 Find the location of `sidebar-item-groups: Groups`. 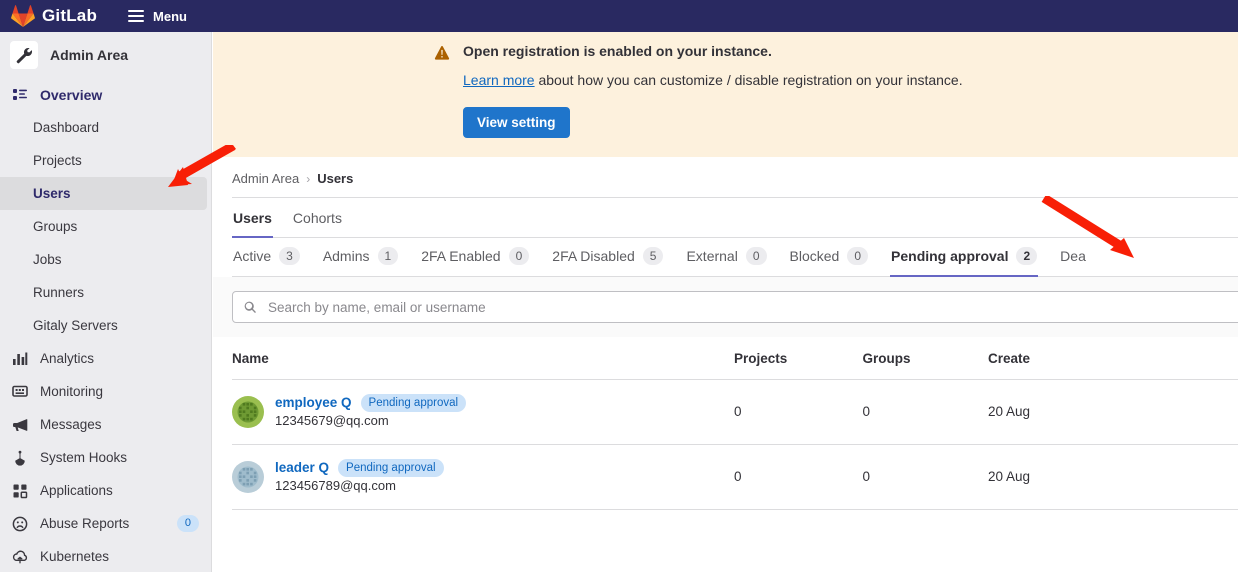

sidebar-item-groups: Groups is located at coordinates (105, 226).